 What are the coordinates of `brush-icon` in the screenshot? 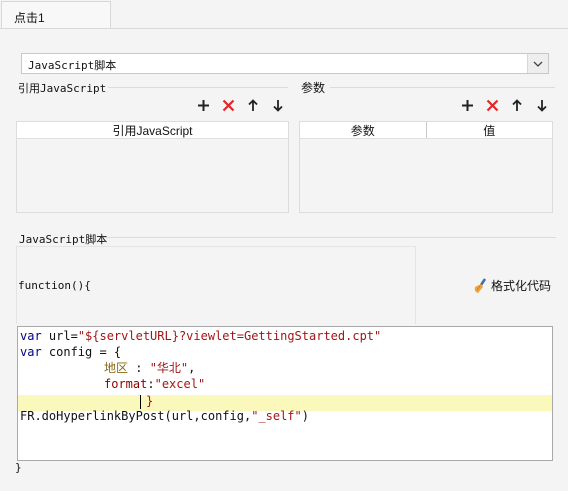 It's located at (480, 285).